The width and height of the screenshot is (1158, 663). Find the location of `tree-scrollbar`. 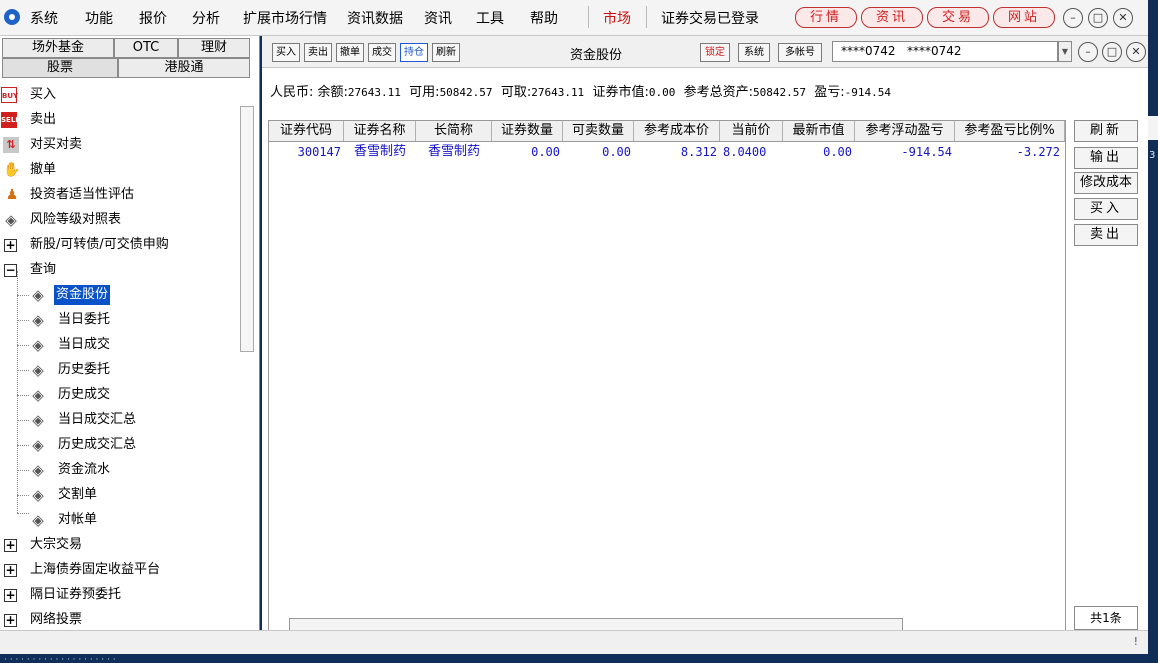

tree-scrollbar is located at coordinates (247, 229).